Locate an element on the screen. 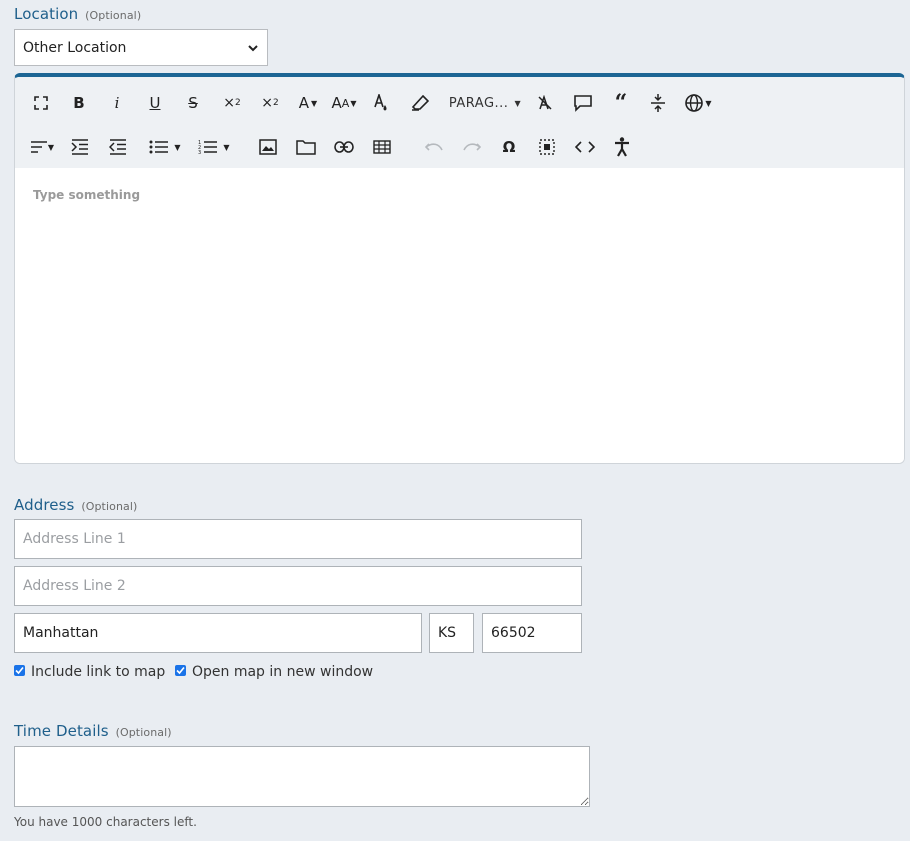 The width and height of the screenshot is (910, 841). superscript-icon: × 2 is located at coordinates (270, 103).